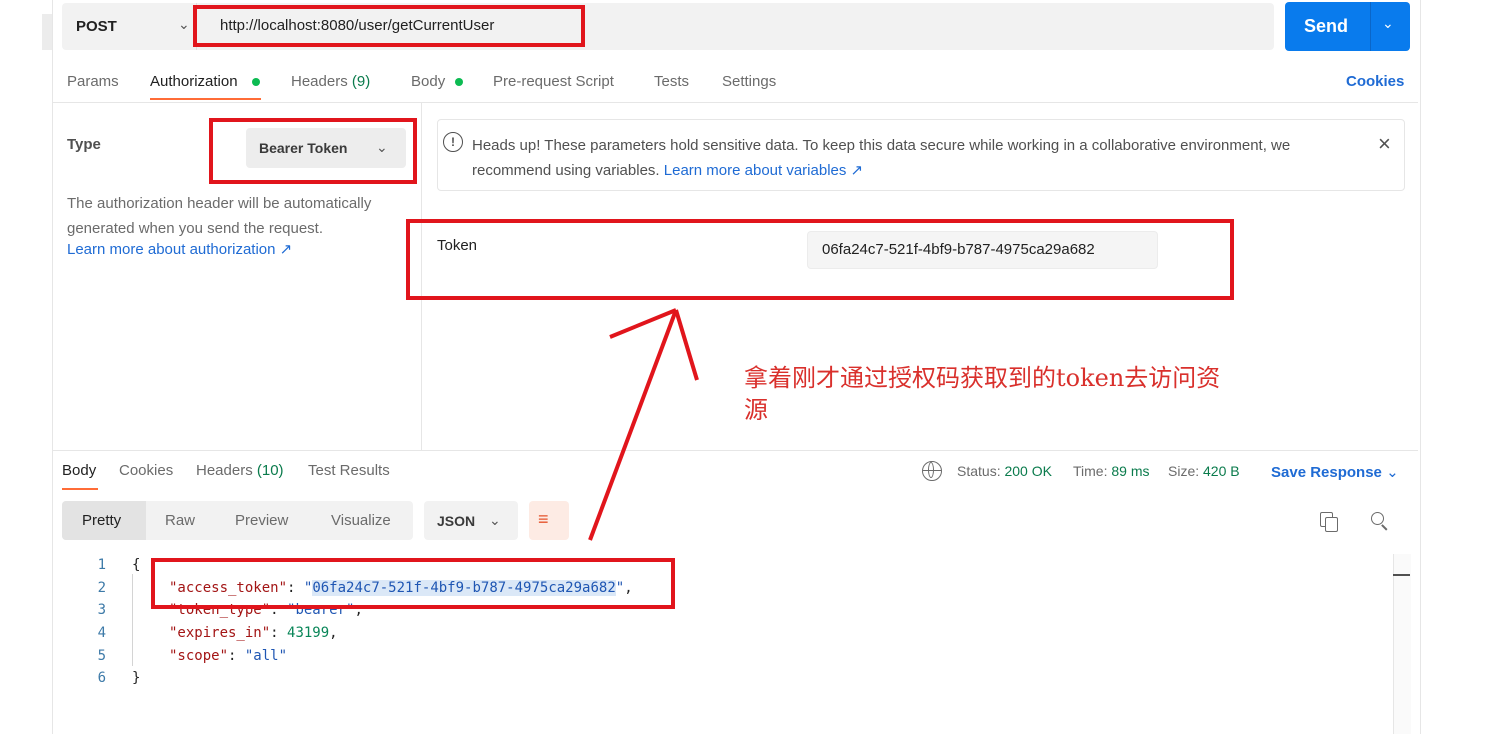 The width and height of the screenshot is (1486, 734). I want to click on arrow-shaft, so click(633, 425).